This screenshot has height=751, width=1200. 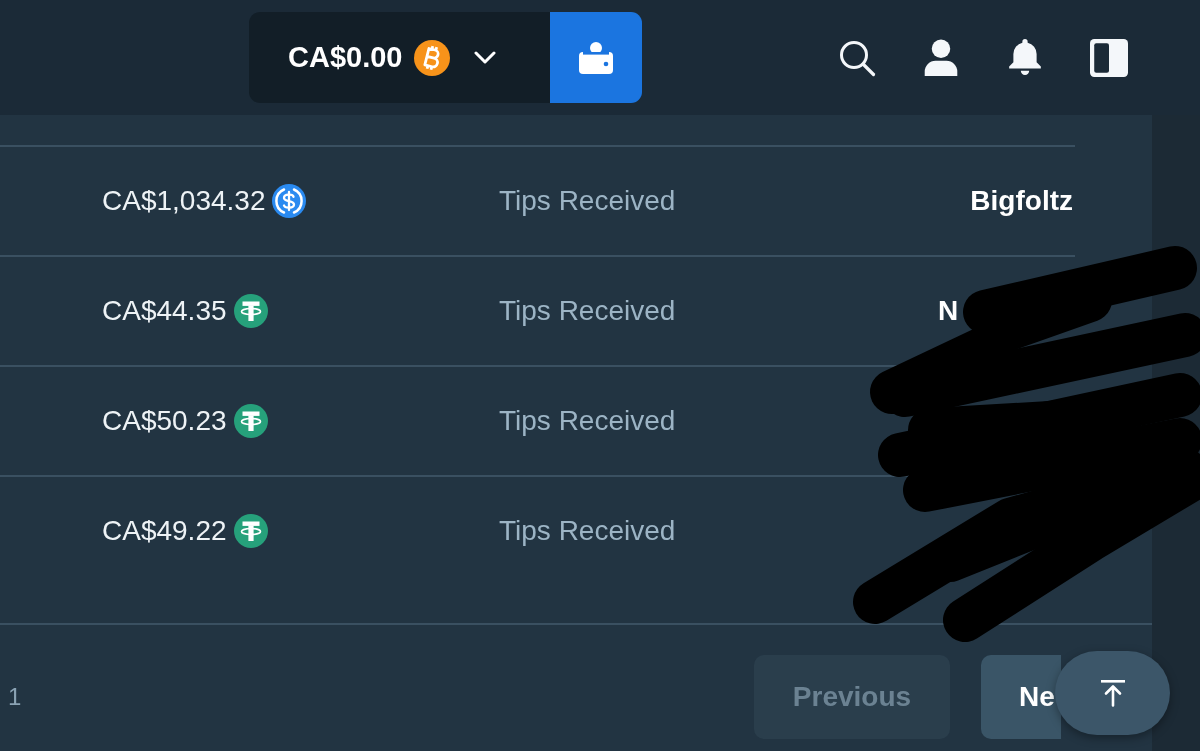 I want to click on dollar-coin-icon, so click(x=289, y=201).